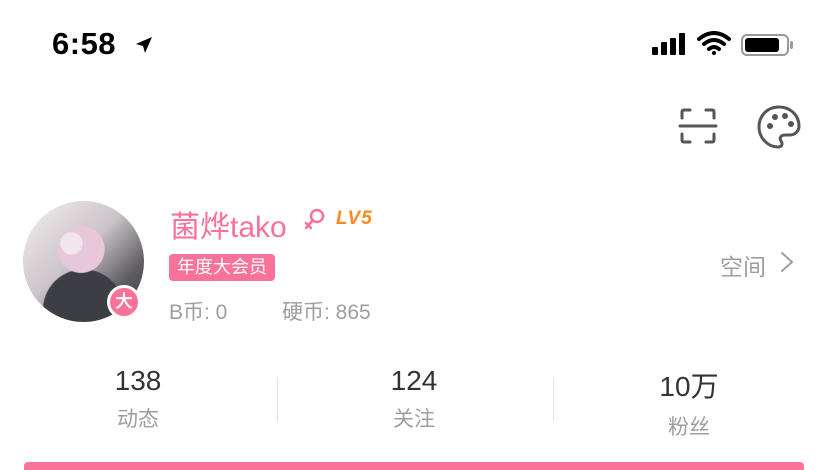  I want to click on hard-coins: 硬币: 865, so click(326, 312).